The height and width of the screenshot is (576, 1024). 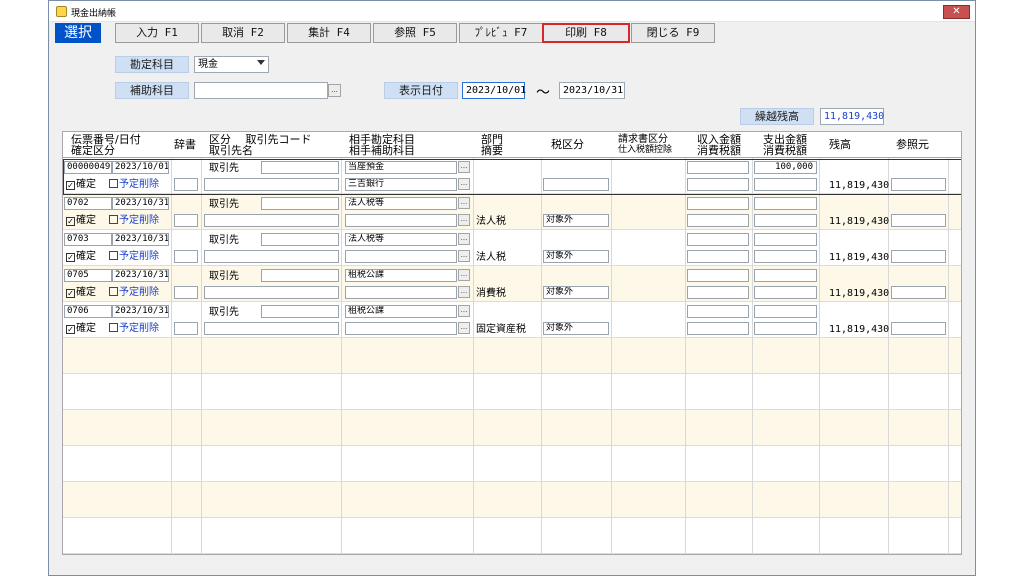 I want to click on slip-number-field: 0703, so click(x=88, y=239).